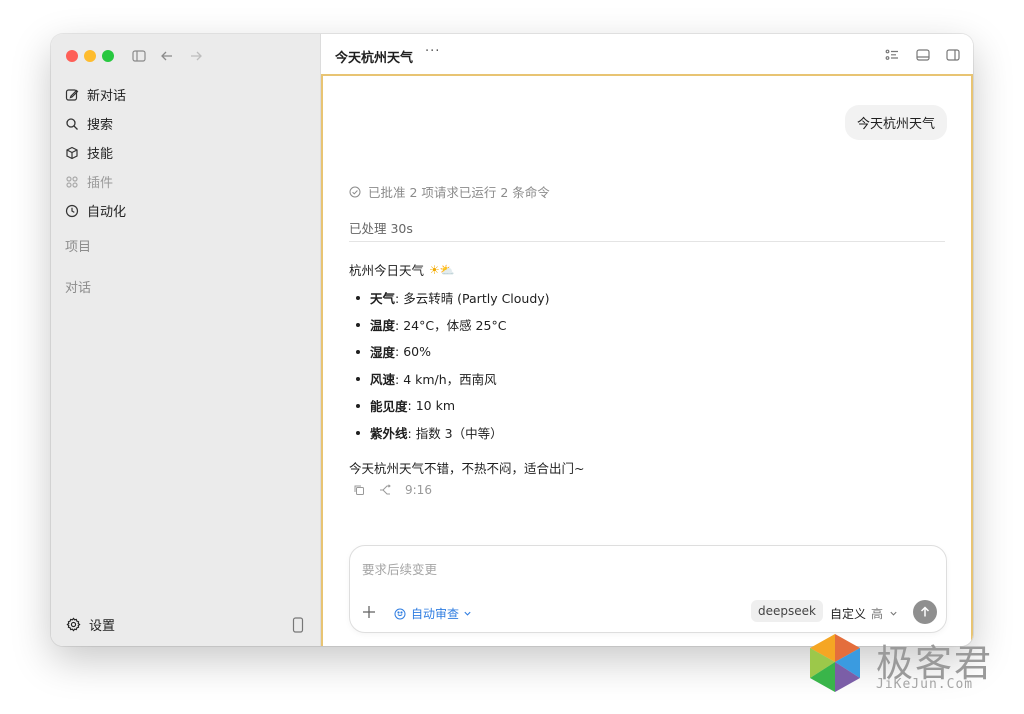  What do you see at coordinates (383, 325) in the screenshot?
I see `bullet-key: 温度` at bounding box center [383, 325].